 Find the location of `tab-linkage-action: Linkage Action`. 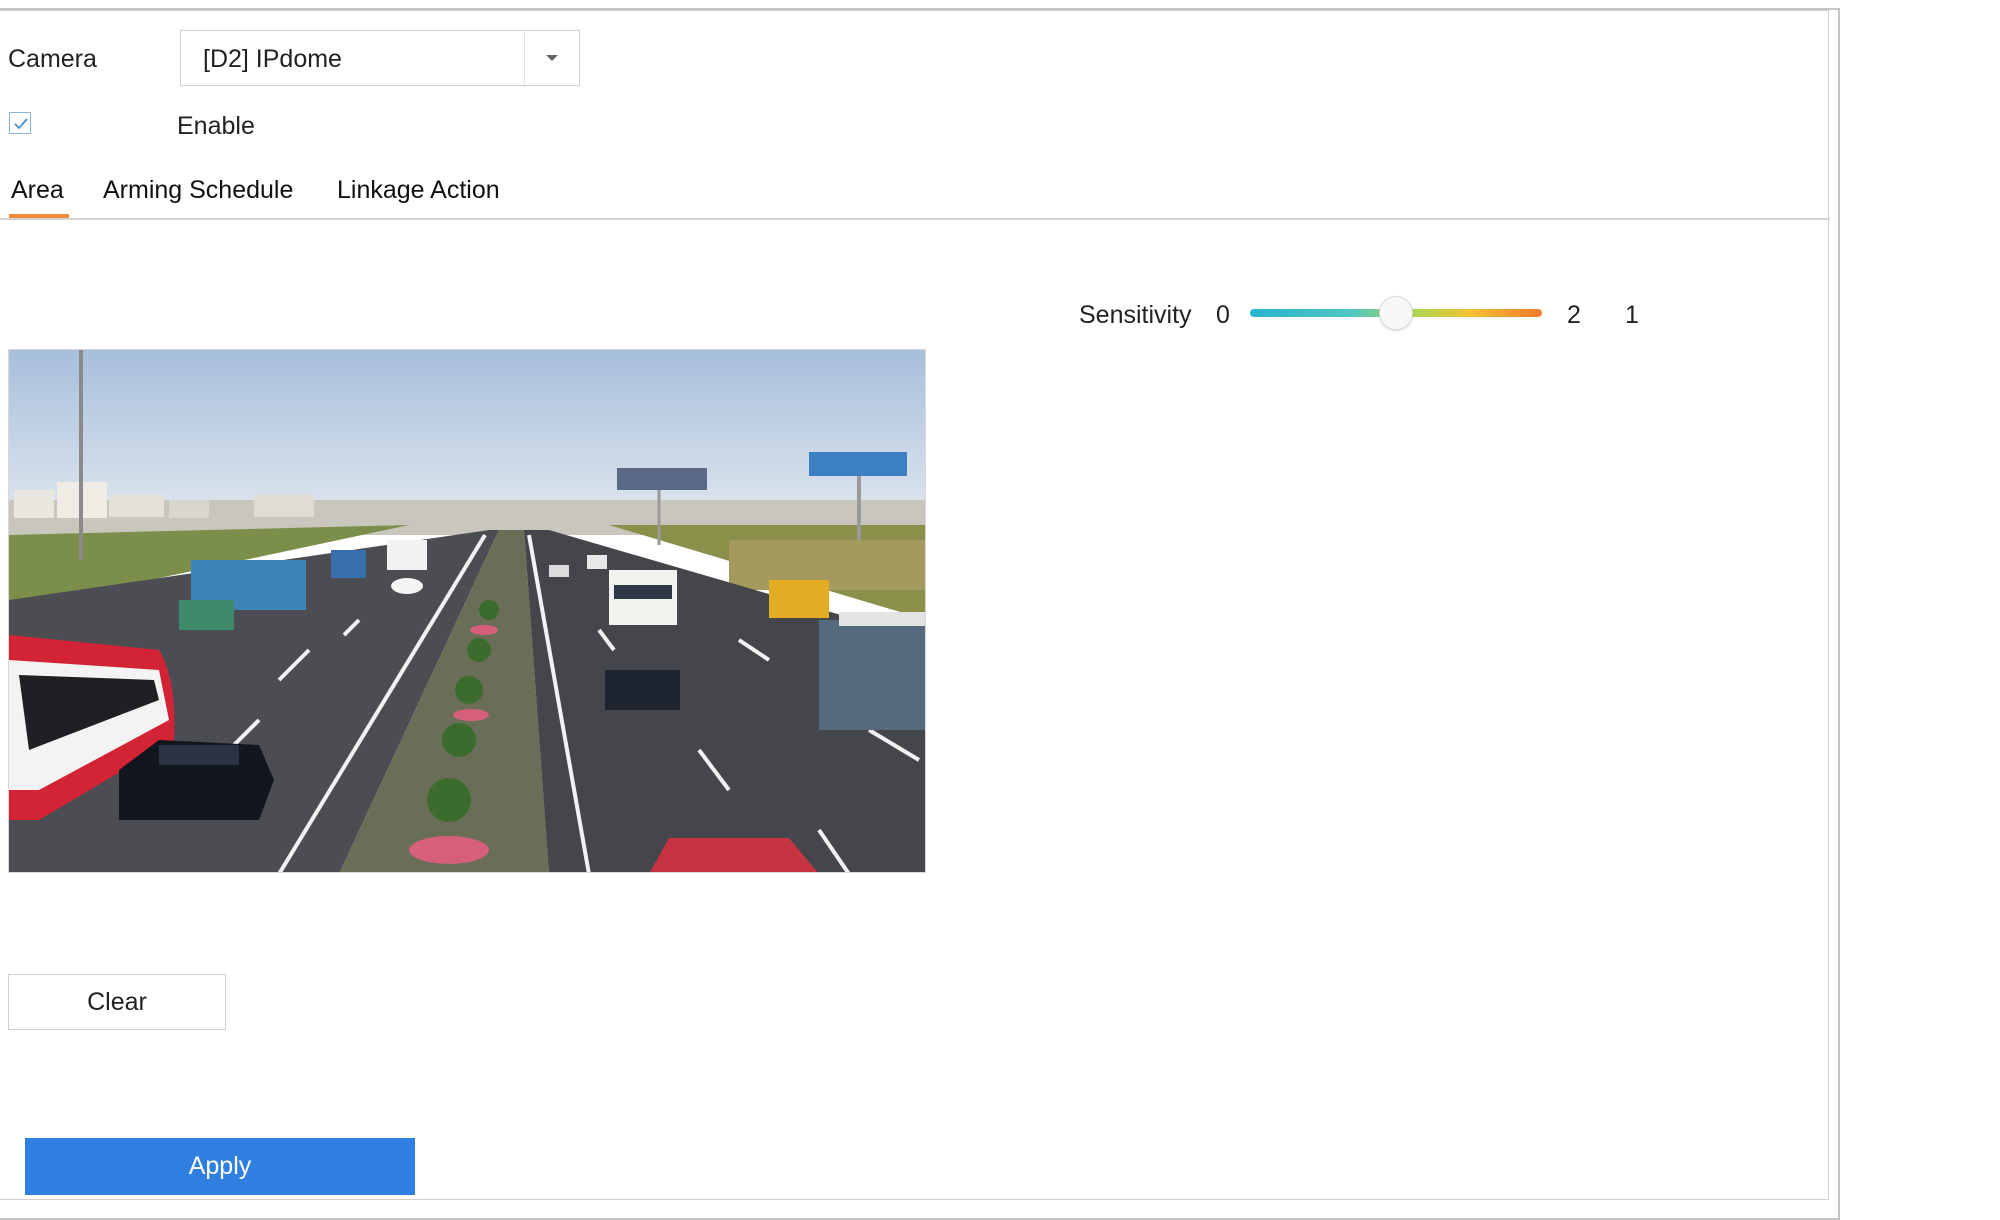

tab-linkage-action: Linkage Action is located at coordinates (418, 190).